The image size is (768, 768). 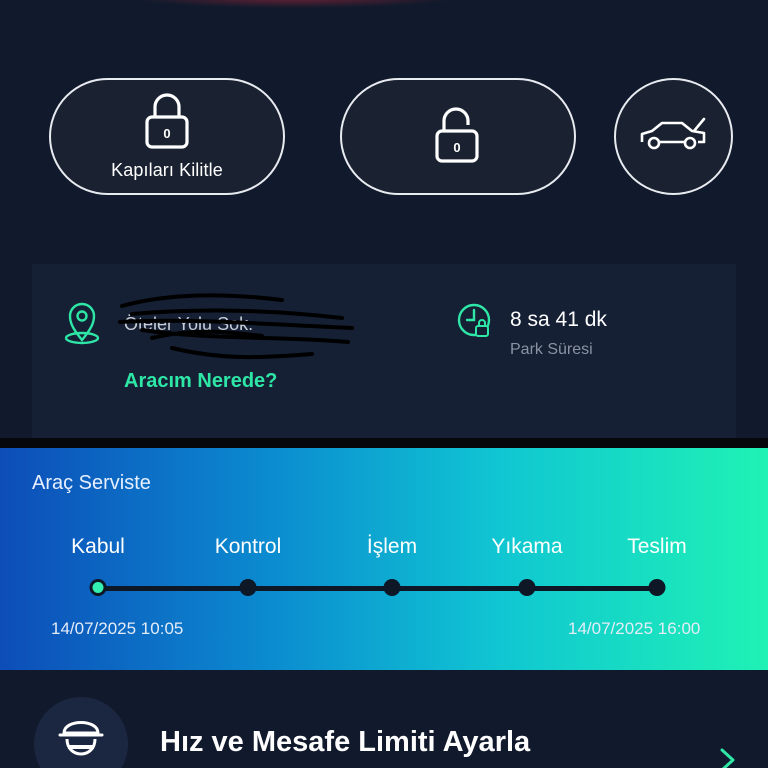 What do you see at coordinates (527, 546) in the screenshot?
I see `step-label-yikama: Yıkama` at bounding box center [527, 546].